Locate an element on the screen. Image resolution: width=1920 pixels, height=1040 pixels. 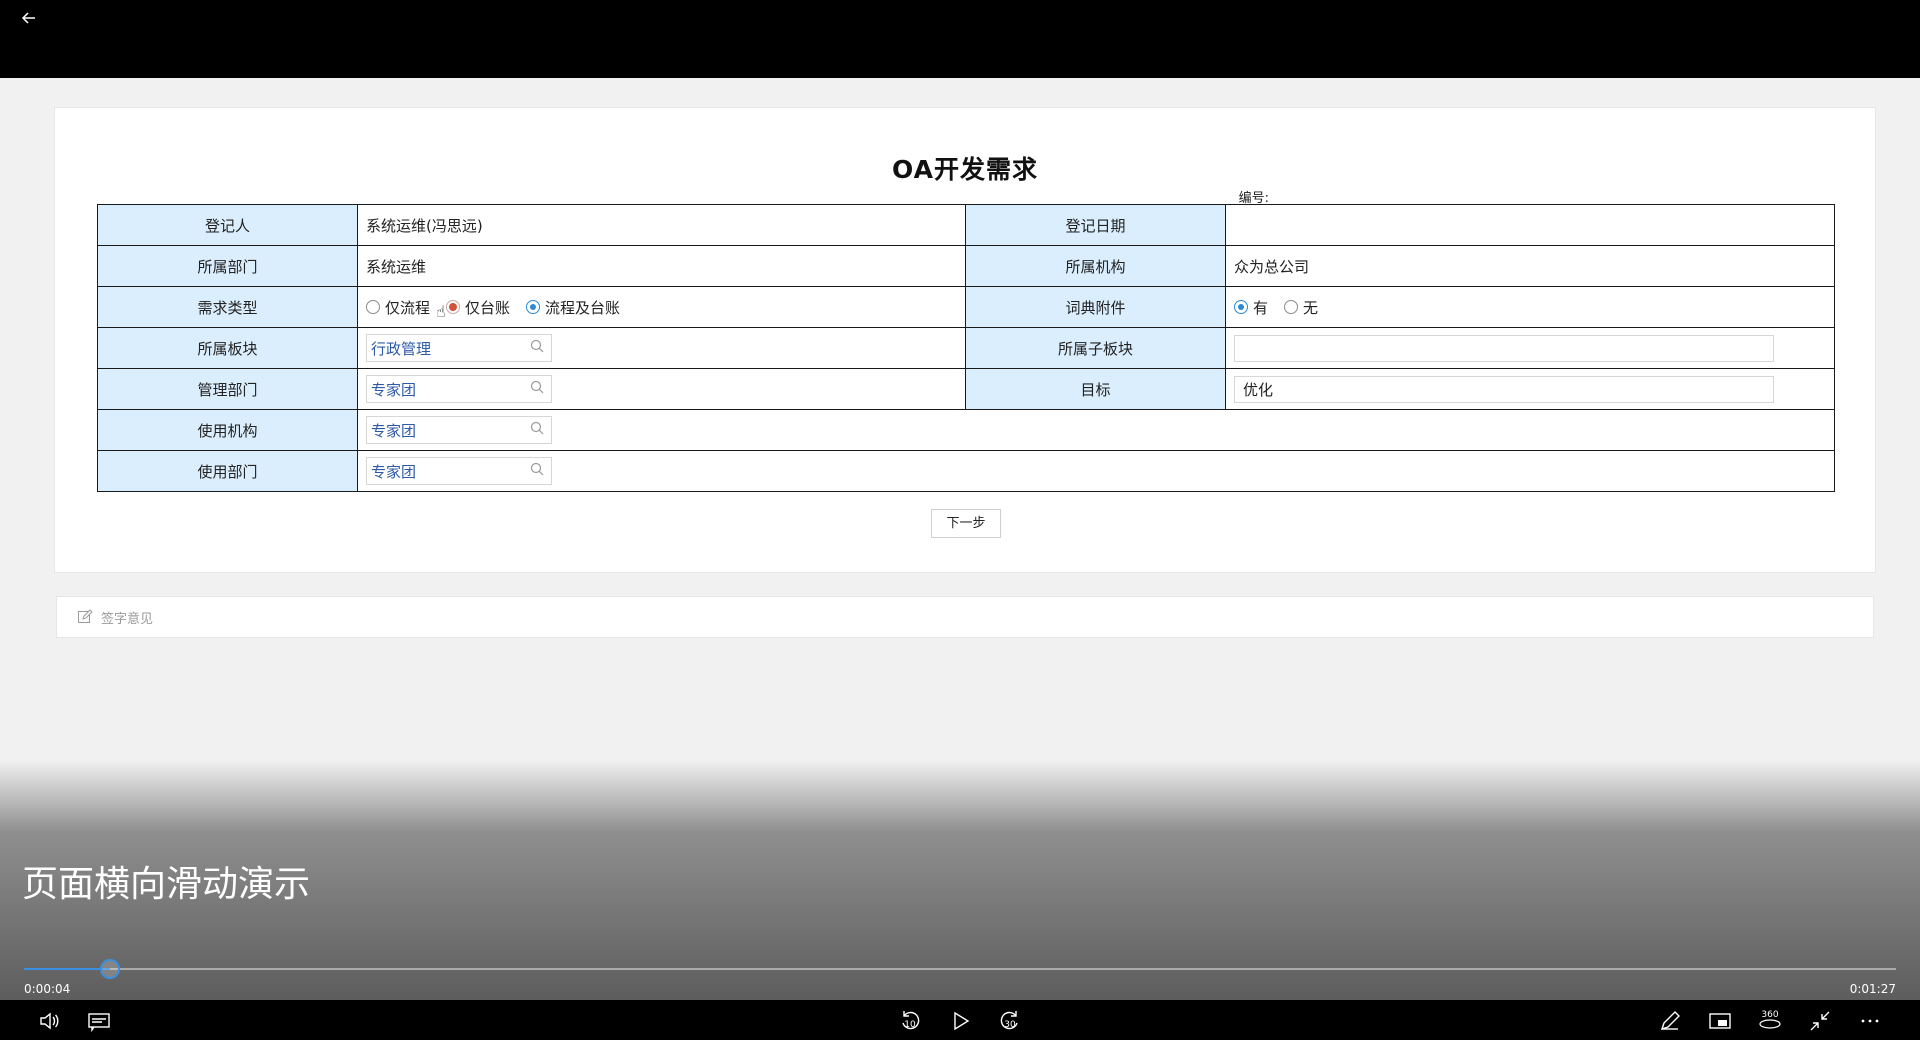
dict-cell: 有 无 is located at coordinates (1530, 307).